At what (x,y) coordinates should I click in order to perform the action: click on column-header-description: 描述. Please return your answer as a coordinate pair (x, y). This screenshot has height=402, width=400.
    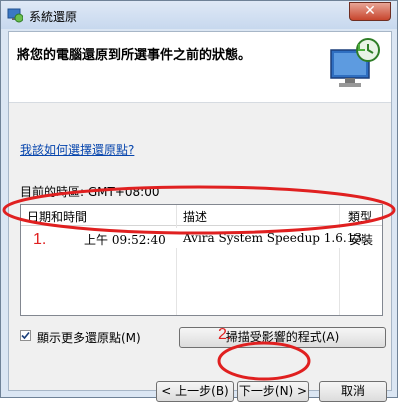
    Looking at the image, I should click on (195, 216).